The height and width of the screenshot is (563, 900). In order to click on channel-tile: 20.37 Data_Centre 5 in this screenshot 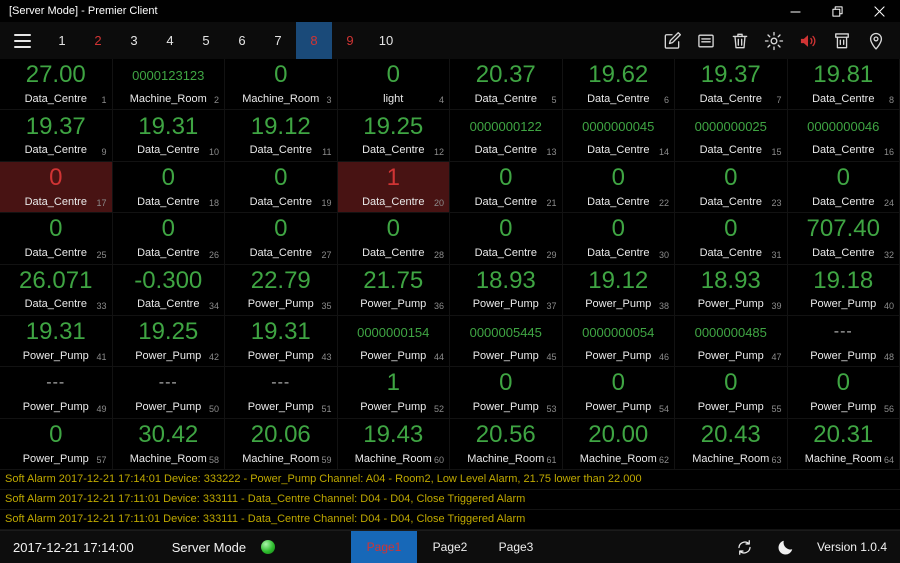, I will do `click(506, 85)`.